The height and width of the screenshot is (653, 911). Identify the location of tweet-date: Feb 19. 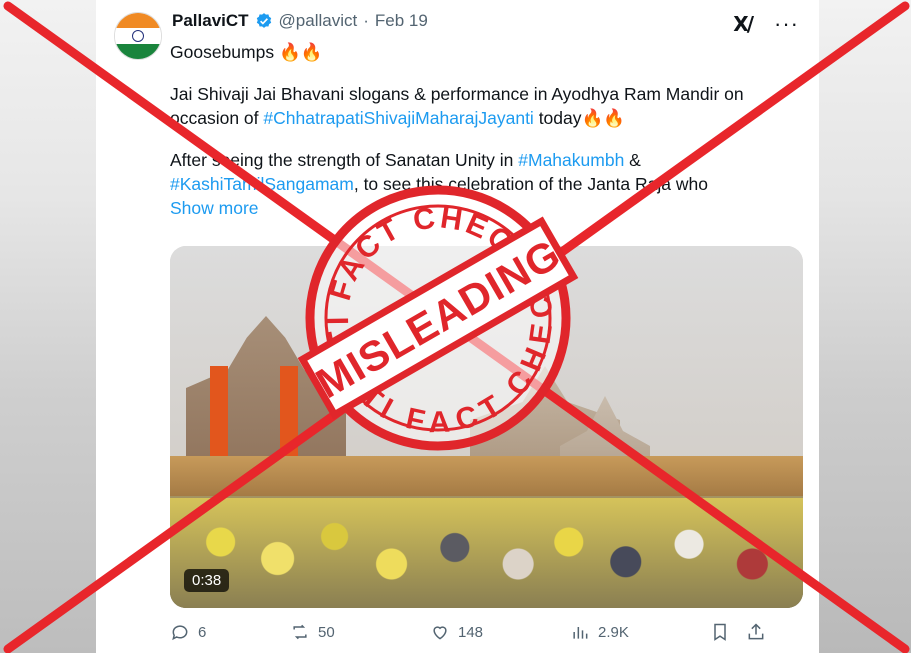
(401, 21).